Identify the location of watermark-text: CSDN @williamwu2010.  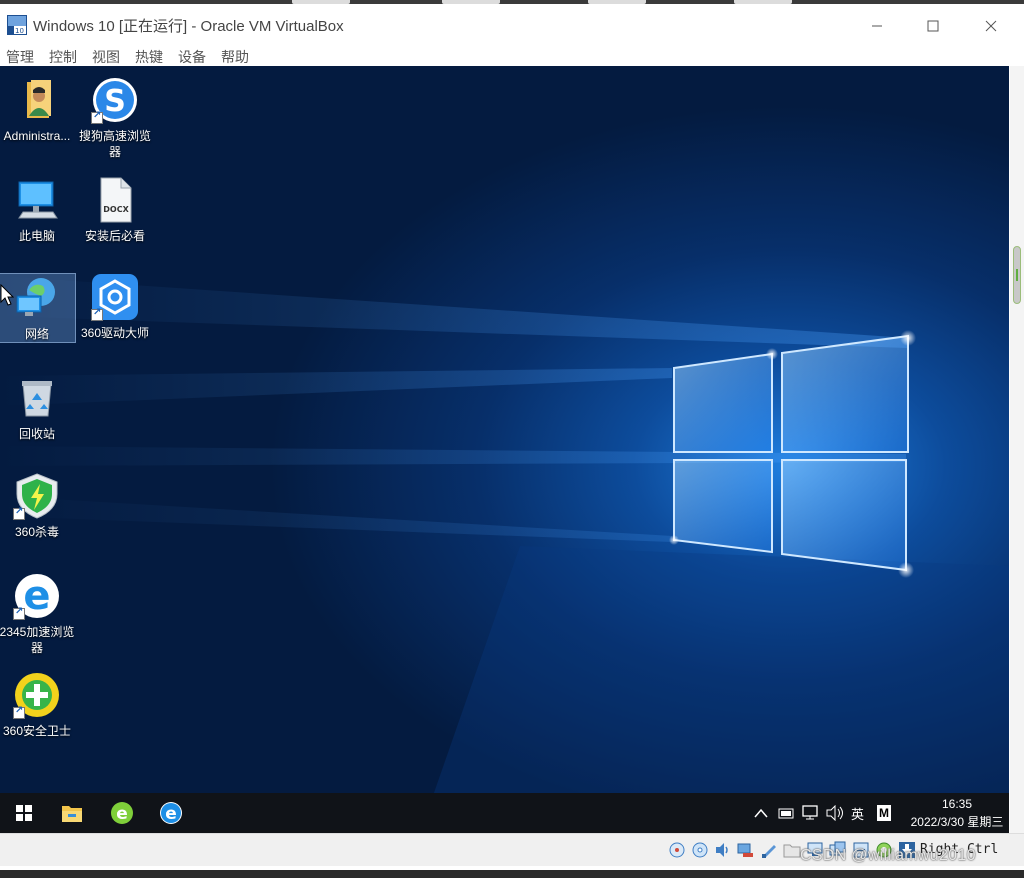
(888, 855).